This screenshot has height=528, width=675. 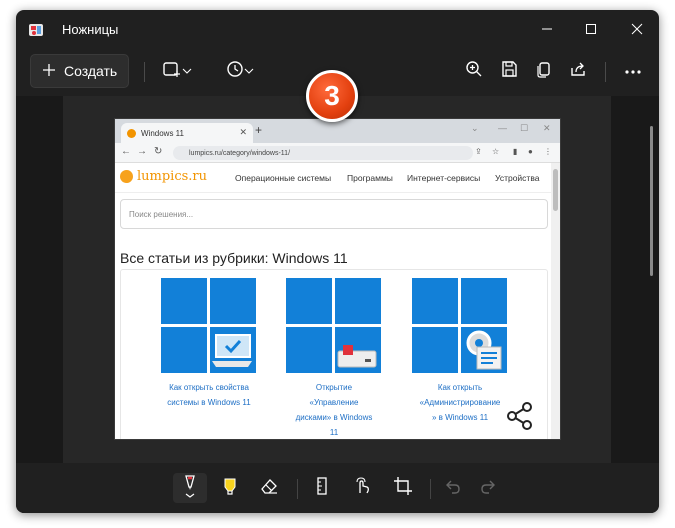 What do you see at coordinates (126, 151) in the screenshot?
I see `back-arrow-icon: ←` at bounding box center [126, 151].